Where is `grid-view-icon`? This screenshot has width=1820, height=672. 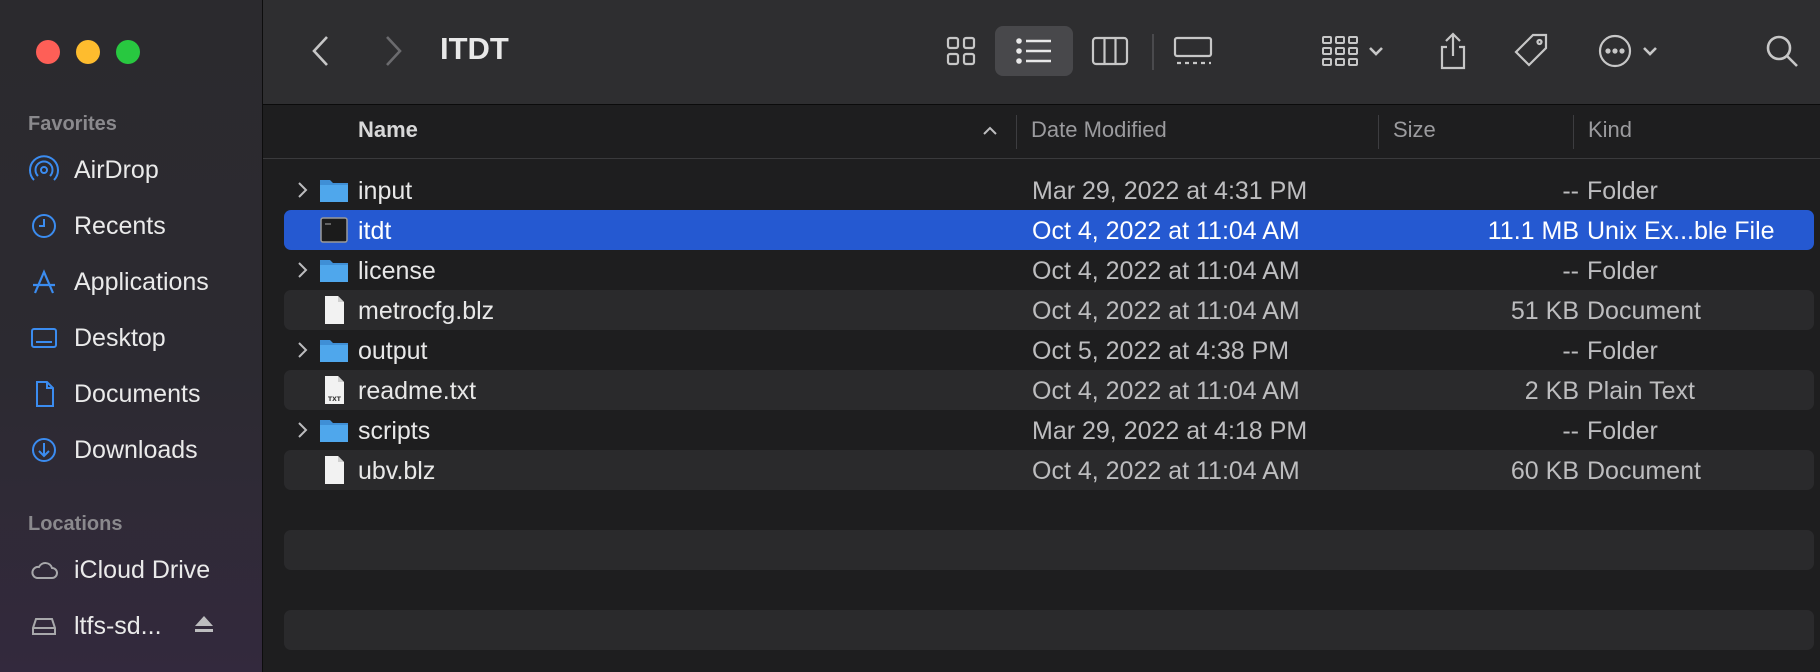 grid-view-icon is located at coordinates (961, 51).